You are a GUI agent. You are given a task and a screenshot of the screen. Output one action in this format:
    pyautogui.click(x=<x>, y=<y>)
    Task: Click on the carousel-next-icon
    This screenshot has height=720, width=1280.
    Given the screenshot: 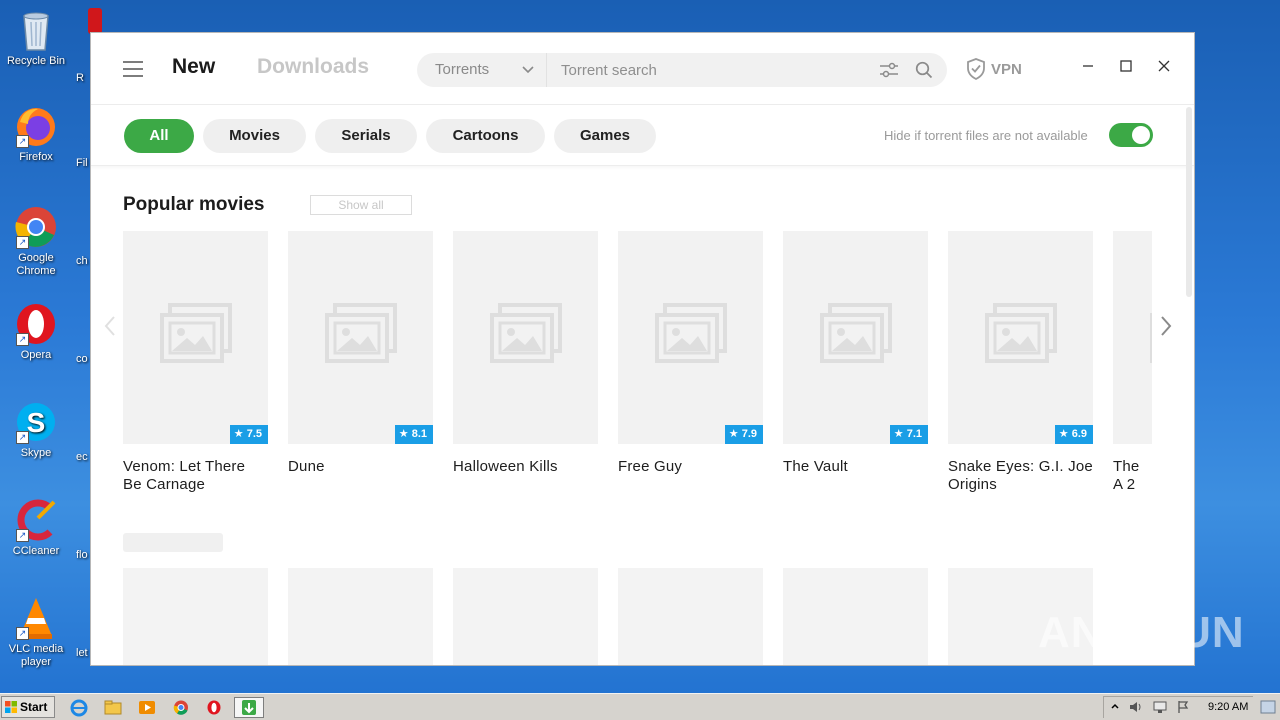 What is the action you would take?
    pyautogui.click(x=1166, y=326)
    